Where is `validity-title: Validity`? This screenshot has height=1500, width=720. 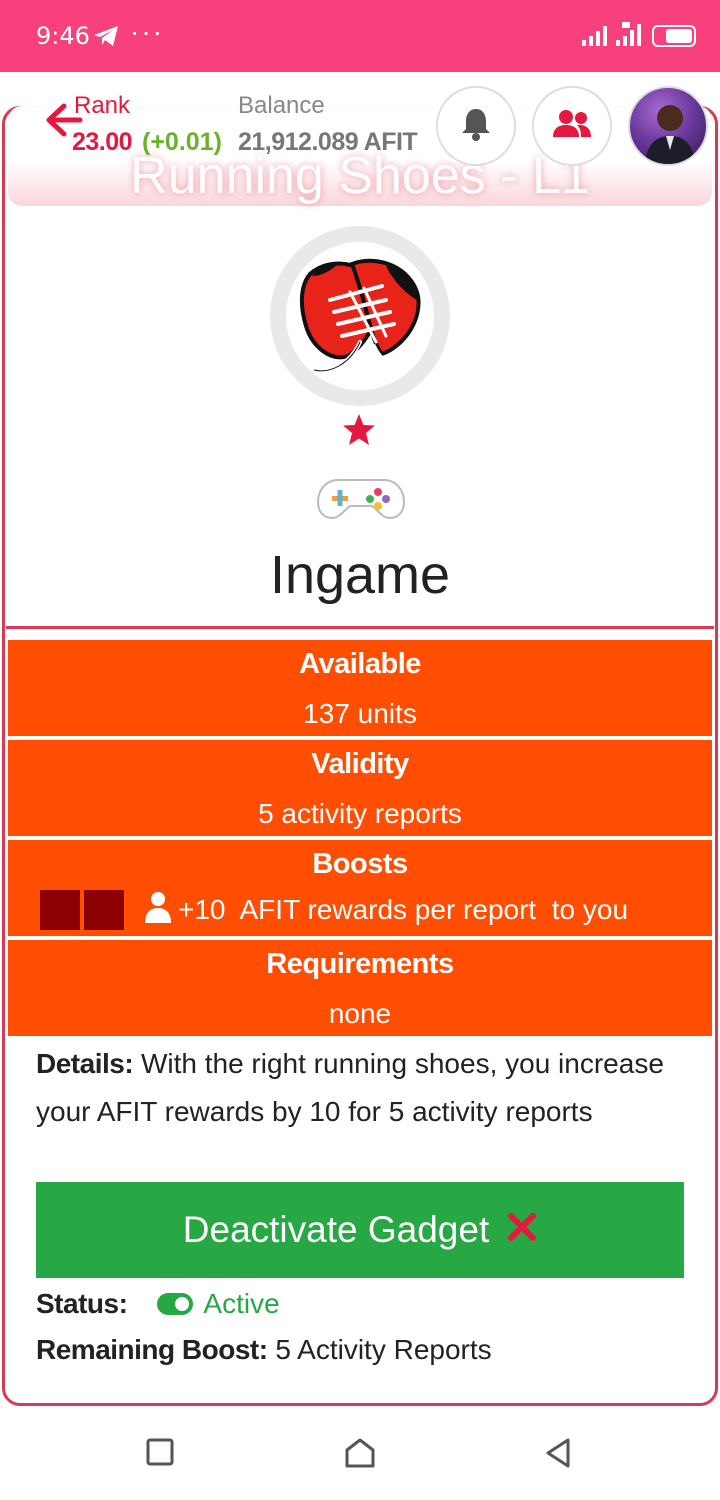
validity-title: Validity is located at coordinates (360, 764).